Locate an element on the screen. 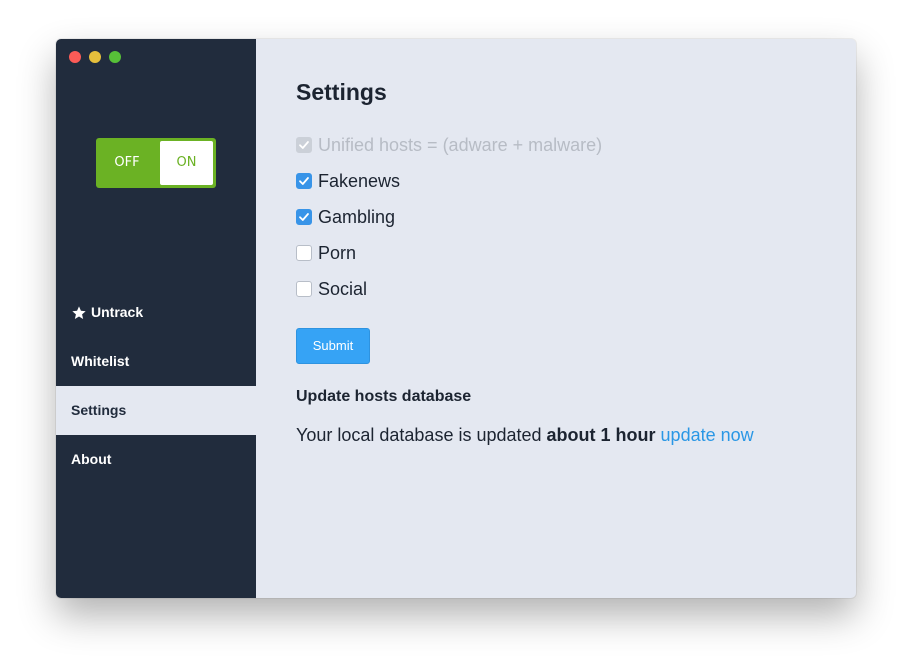 Image resolution: width=912 pixels, height=672 pixels. option-label: Gambling is located at coordinates (356, 217).